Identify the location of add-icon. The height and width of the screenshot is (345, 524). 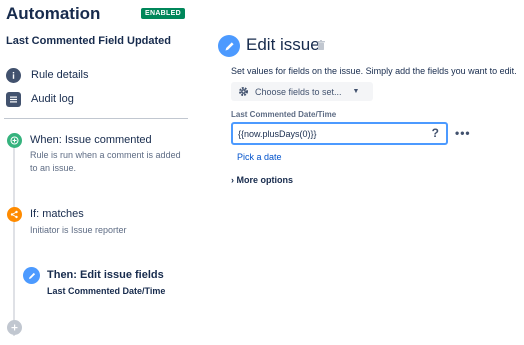
(14, 327).